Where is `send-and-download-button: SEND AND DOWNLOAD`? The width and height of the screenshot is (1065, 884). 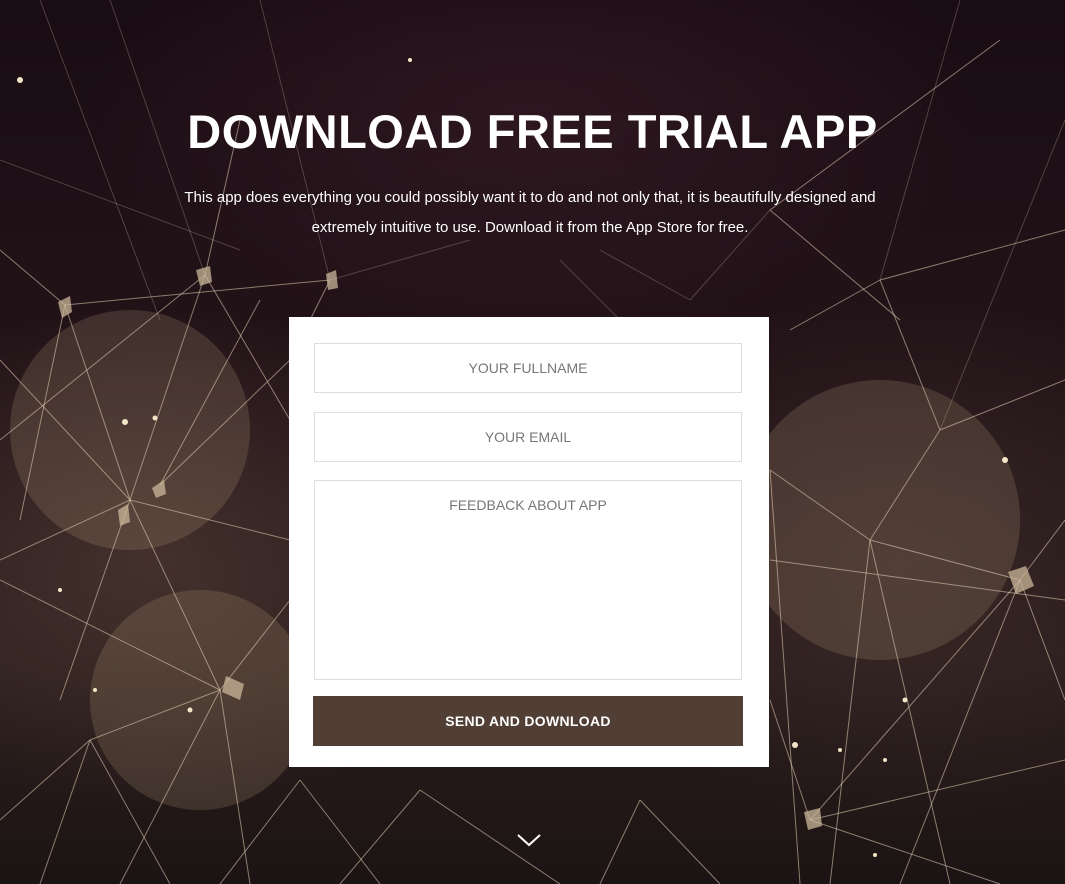
send-and-download-button: SEND AND DOWNLOAD is located at coordinates (528, 721).